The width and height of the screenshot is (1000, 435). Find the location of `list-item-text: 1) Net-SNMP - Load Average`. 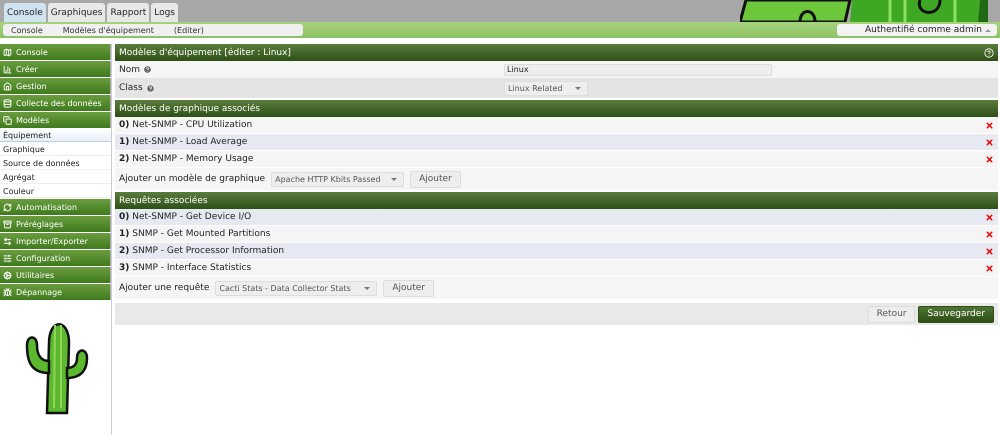

list-item-text: 1) Net-SNMP - Load Average is located at coordinates (183, 142).